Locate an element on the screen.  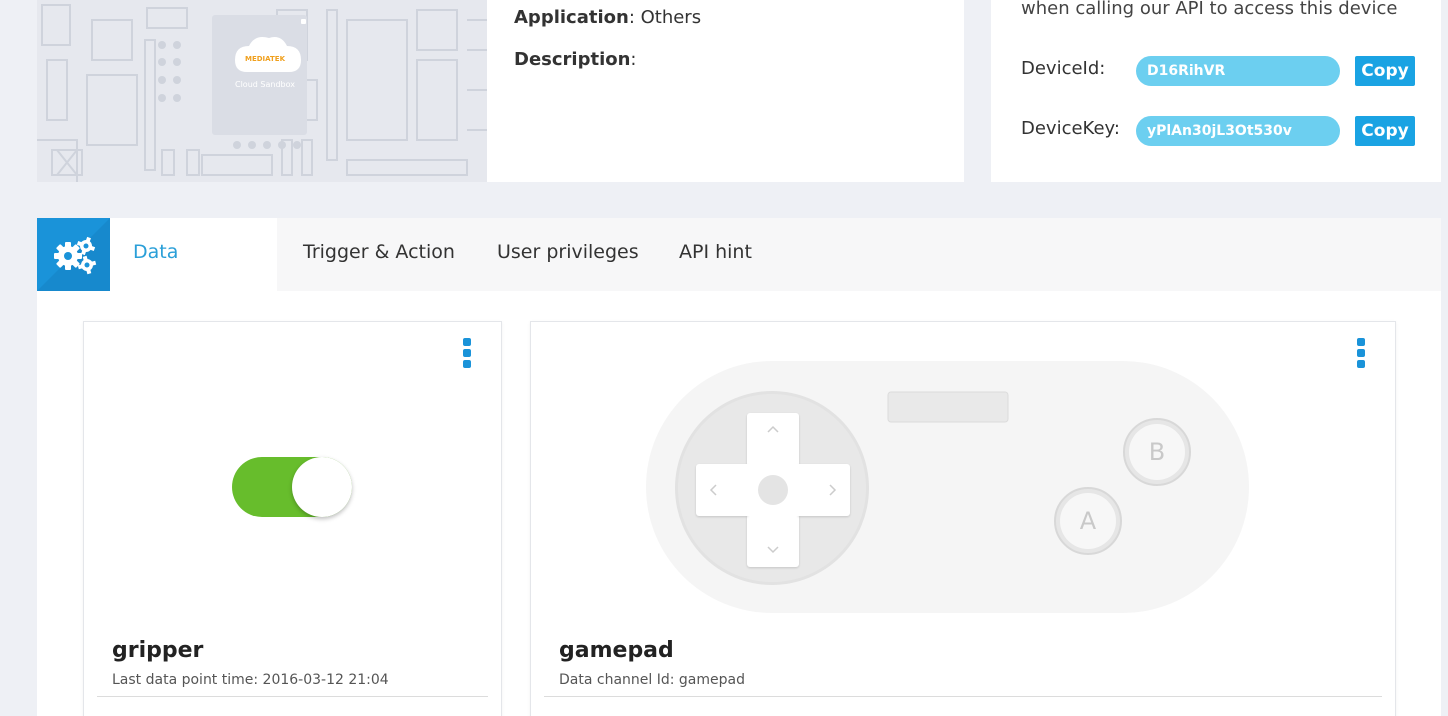
gamepad-b-button: B is located at coordinates (1157, 452).